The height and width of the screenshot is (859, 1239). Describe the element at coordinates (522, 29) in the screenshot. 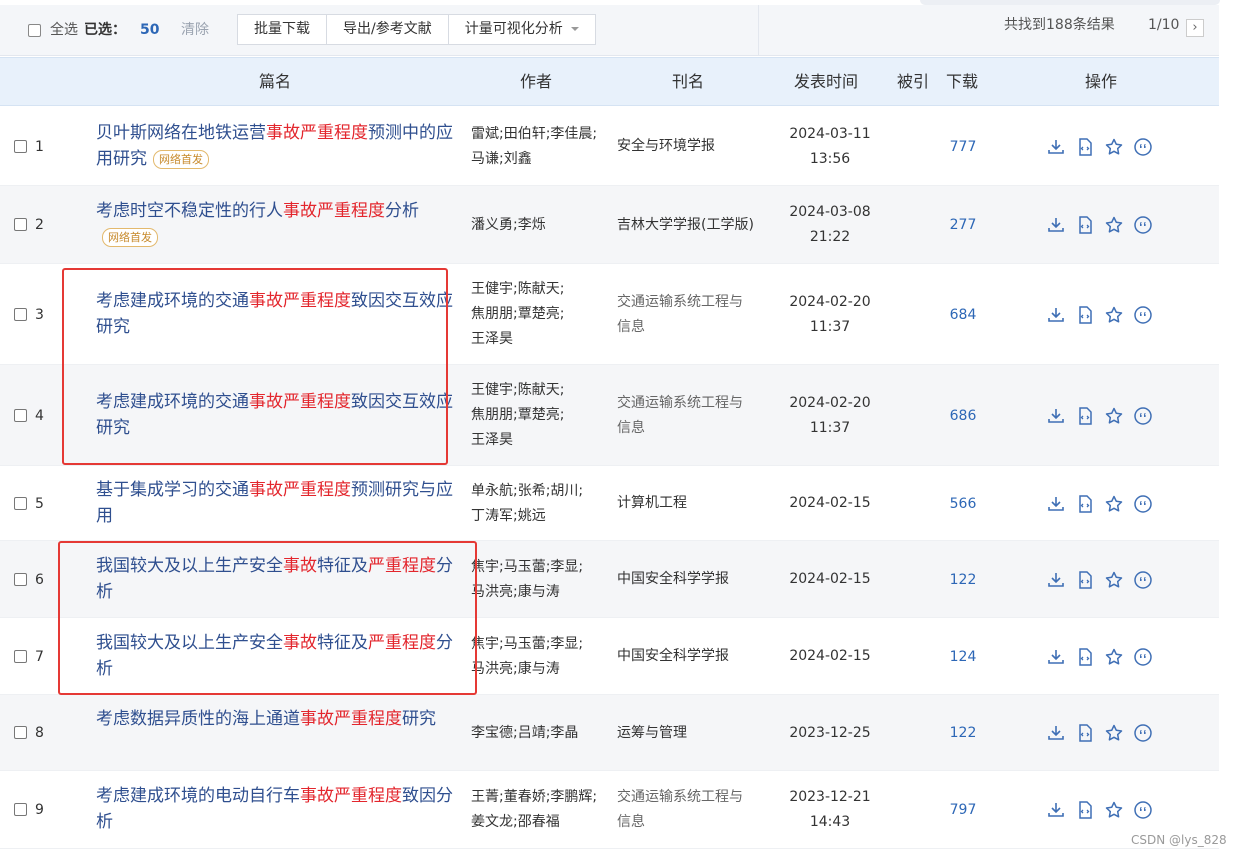

I see `visual-analysis-dropdown: 计量可视化分析` at that location.